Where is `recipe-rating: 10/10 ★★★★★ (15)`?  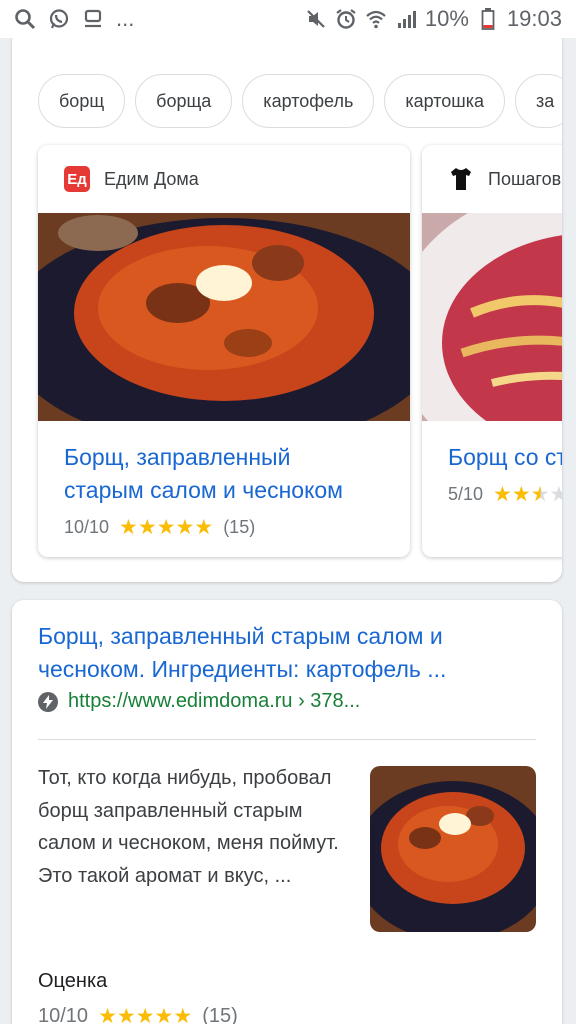 recipe-rating: 10/10 ★★★★★ (15) is located at coordinates (224, 523).